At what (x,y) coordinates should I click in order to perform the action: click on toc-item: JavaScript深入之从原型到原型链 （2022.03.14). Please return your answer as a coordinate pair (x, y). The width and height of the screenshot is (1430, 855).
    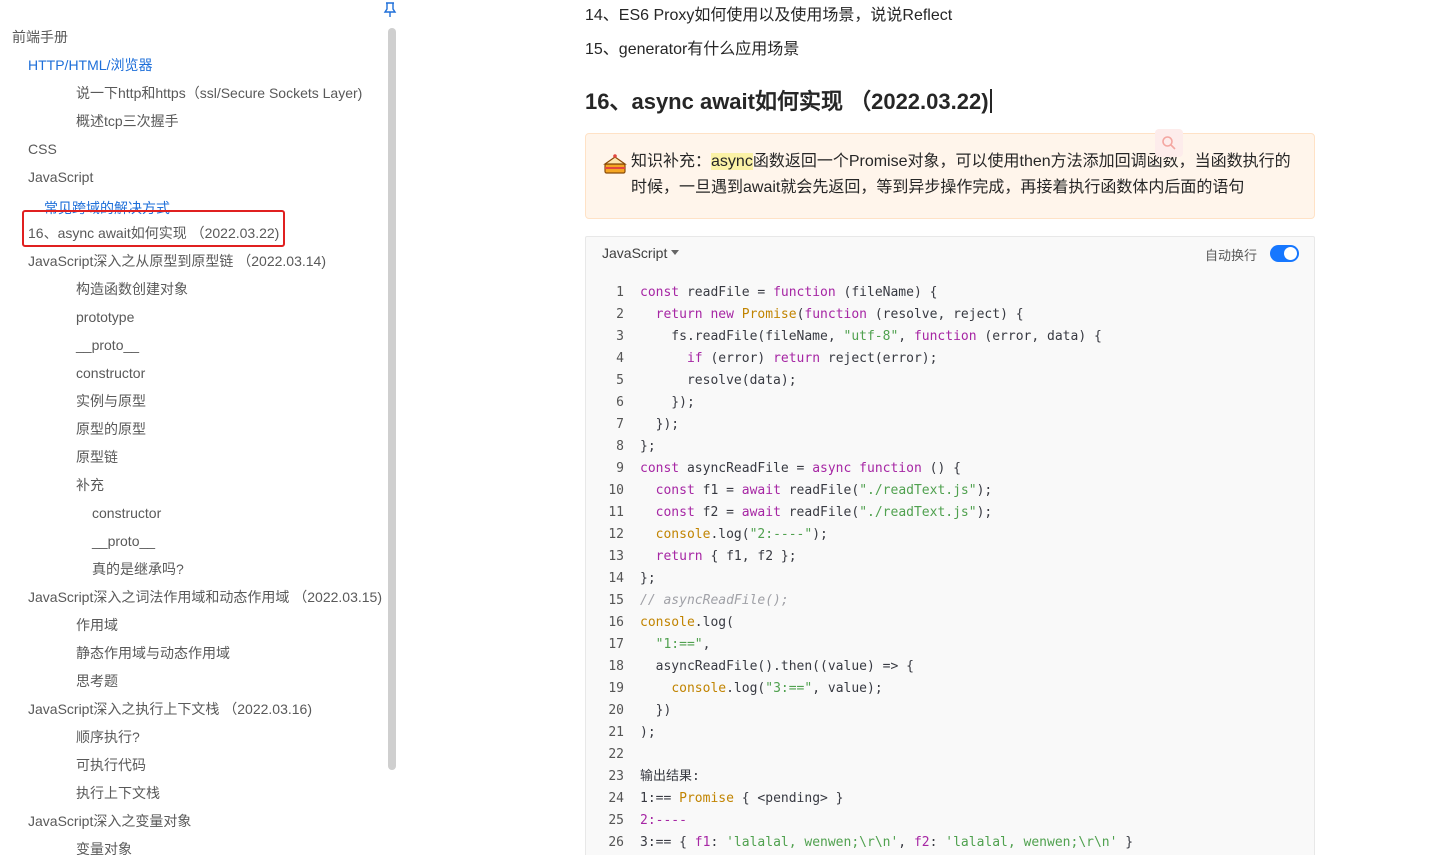
    Looking at the image, I should click on (192, 261).